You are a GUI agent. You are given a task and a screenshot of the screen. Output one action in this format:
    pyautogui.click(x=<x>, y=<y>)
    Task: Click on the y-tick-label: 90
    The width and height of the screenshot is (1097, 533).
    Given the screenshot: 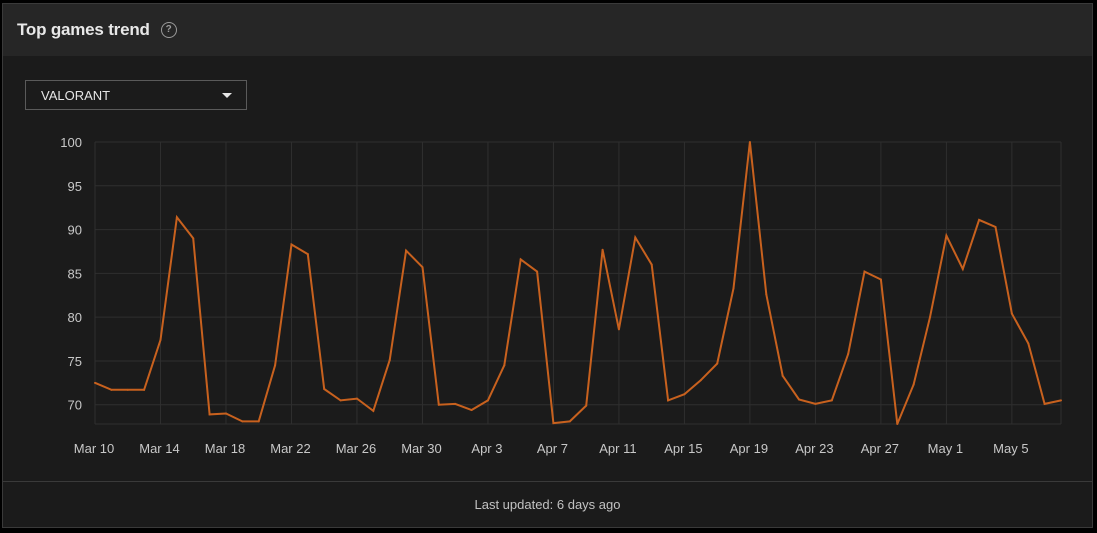 What is the action you would take?
    pyautogui.click(x=75, y=230)
    